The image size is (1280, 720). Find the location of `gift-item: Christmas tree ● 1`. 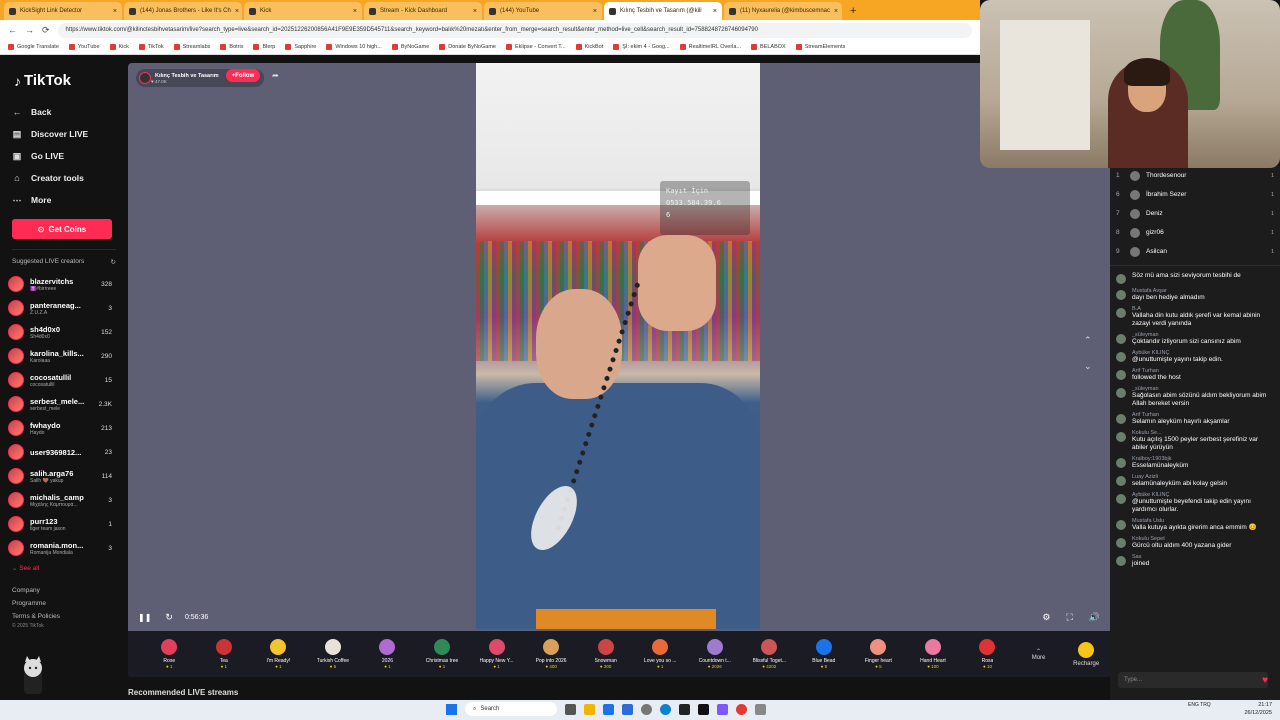

gift-item: Christmas tree ● 1 is located at coordinates (442, 654).